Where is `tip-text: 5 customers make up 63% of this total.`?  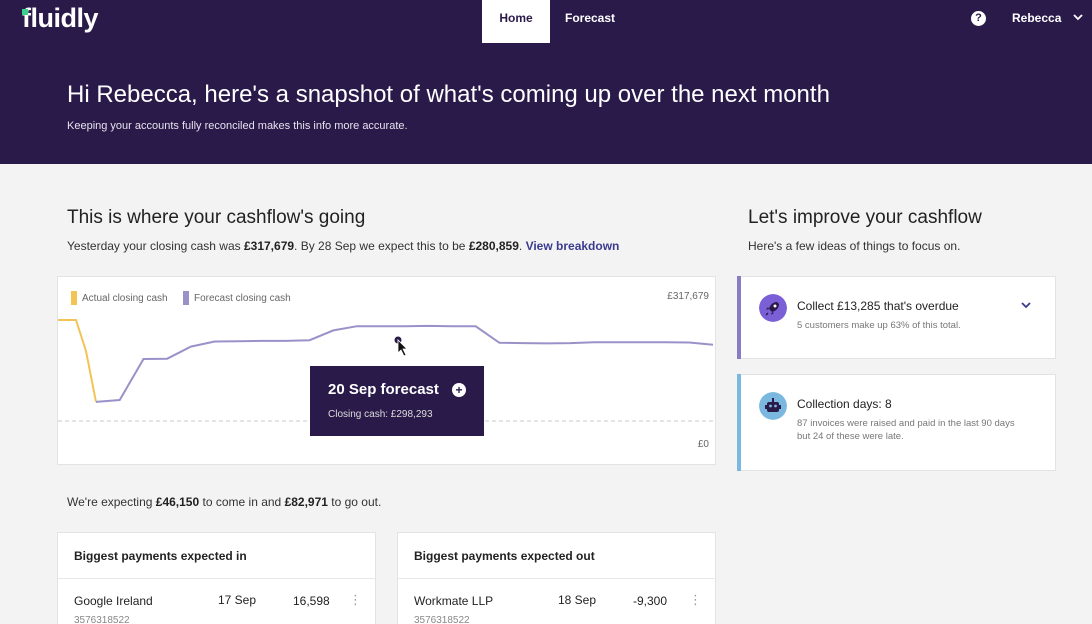
tip-text: 5 customers make up 63% of this total. is located at coordinates (879, 325).